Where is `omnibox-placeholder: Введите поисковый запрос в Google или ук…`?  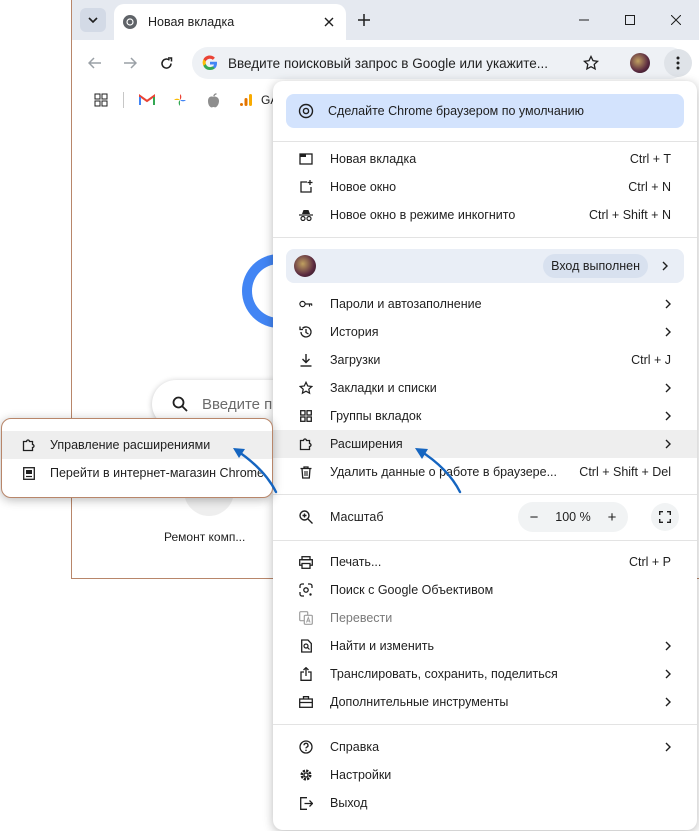 omnibox-placeholder: Введите поисковый запрос в Google или ук… is located at coordinates (388, 63).